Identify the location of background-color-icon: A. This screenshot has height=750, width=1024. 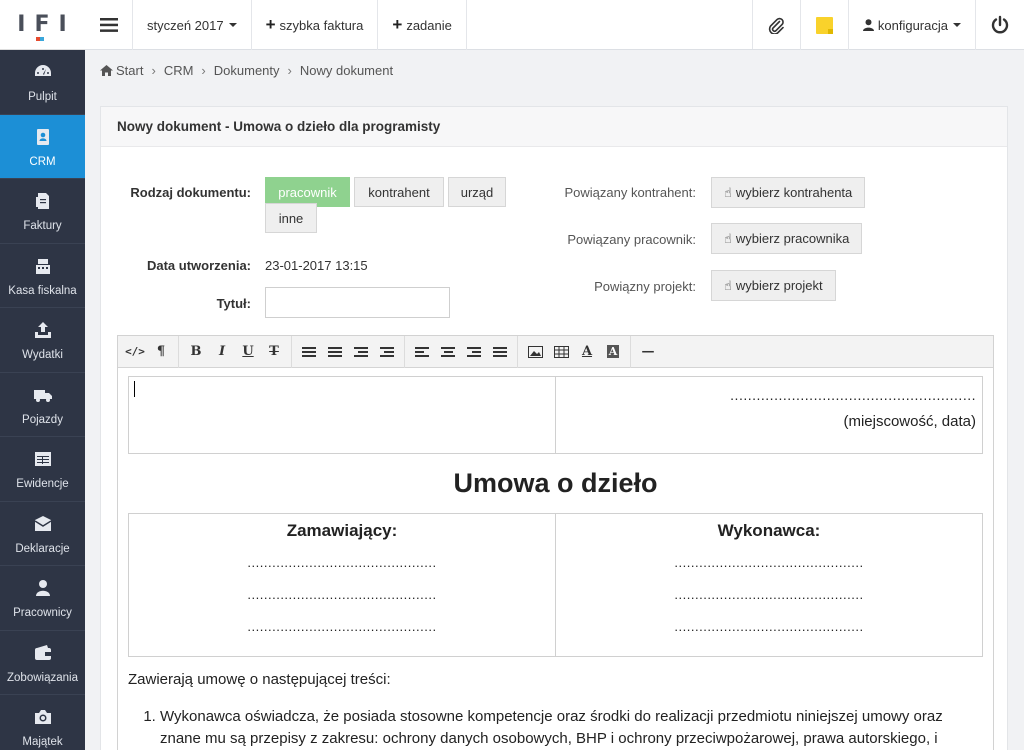
(613, 352).